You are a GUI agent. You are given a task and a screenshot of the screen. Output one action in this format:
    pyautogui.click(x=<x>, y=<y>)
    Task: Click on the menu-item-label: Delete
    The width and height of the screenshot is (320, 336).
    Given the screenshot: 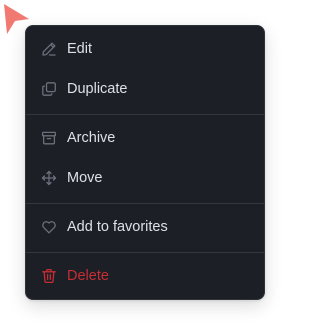 What is the action you would take?
    pyautogui.click(x=88, y=276)
    